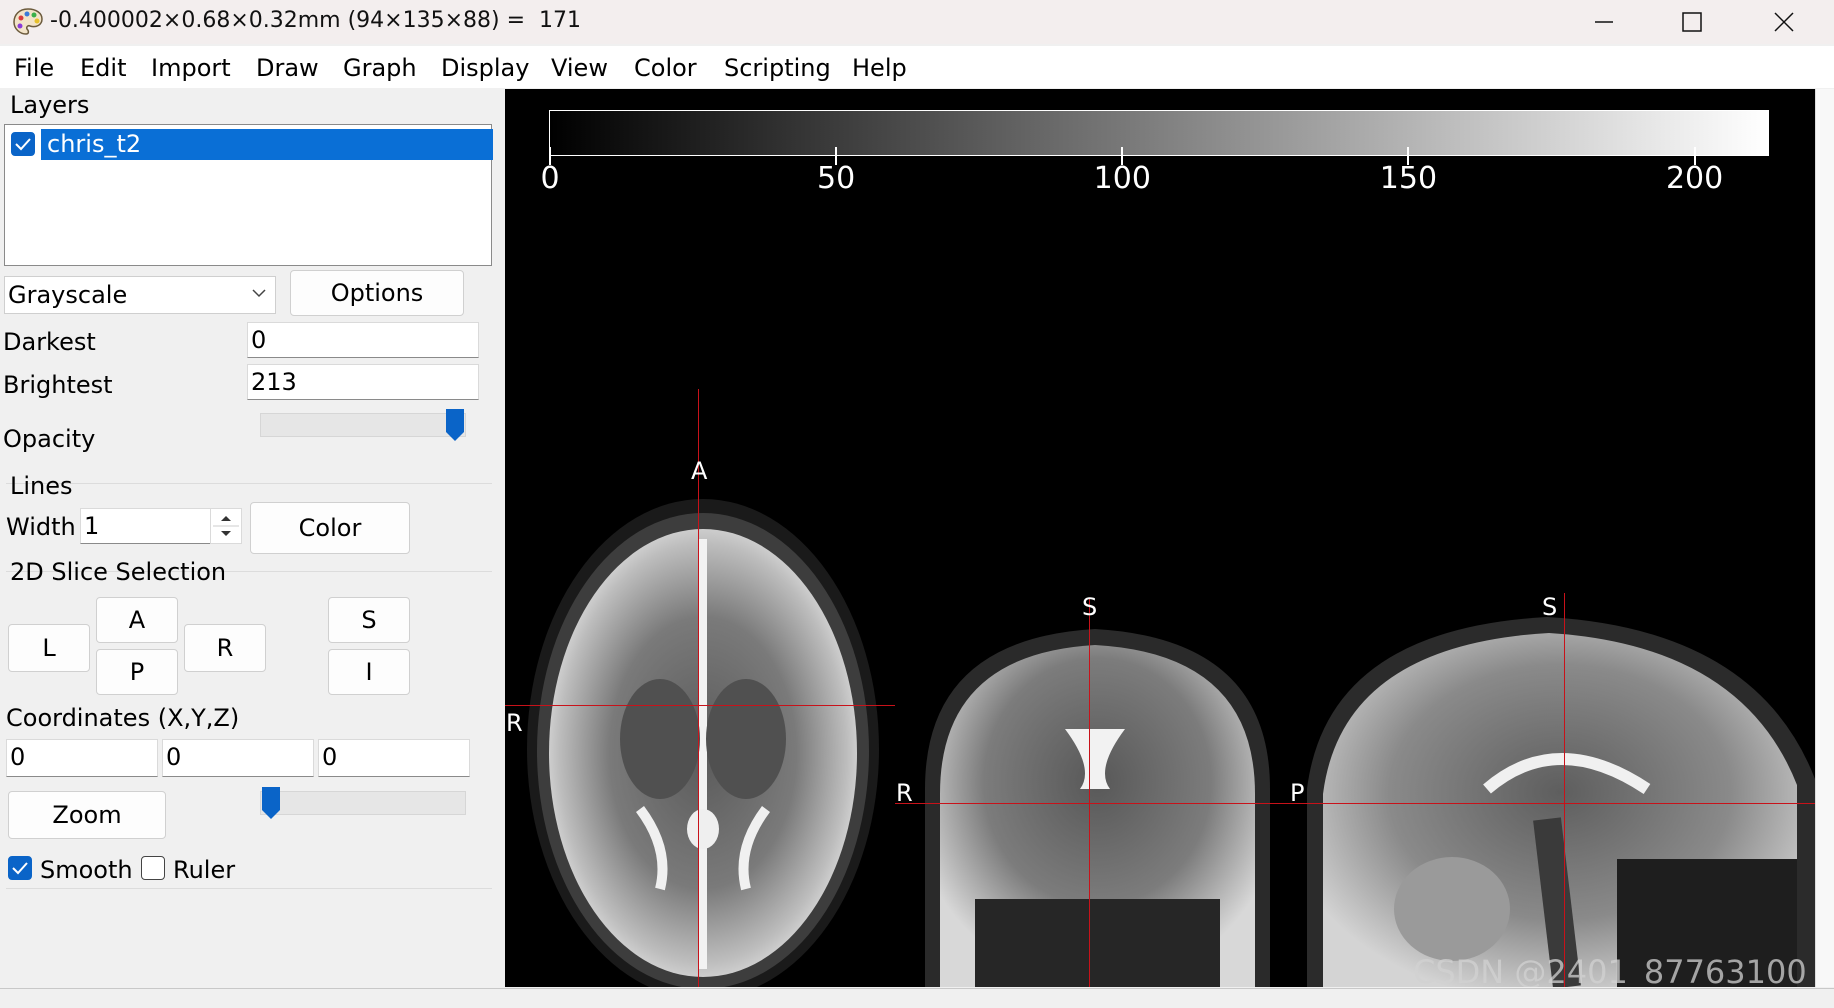  Describe the element at coordinates (1089, 793) in the screenshot. I see `coronal-crosshair-vertical` at that location.